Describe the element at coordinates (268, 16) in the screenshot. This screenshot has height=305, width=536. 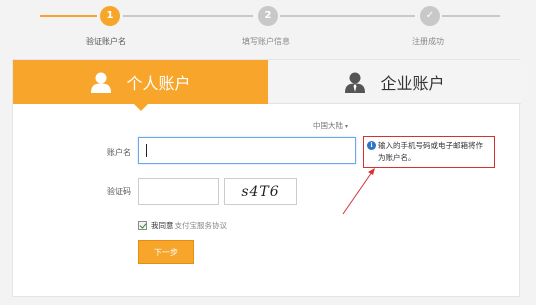
I see `step-2-circle: 2` at that location.